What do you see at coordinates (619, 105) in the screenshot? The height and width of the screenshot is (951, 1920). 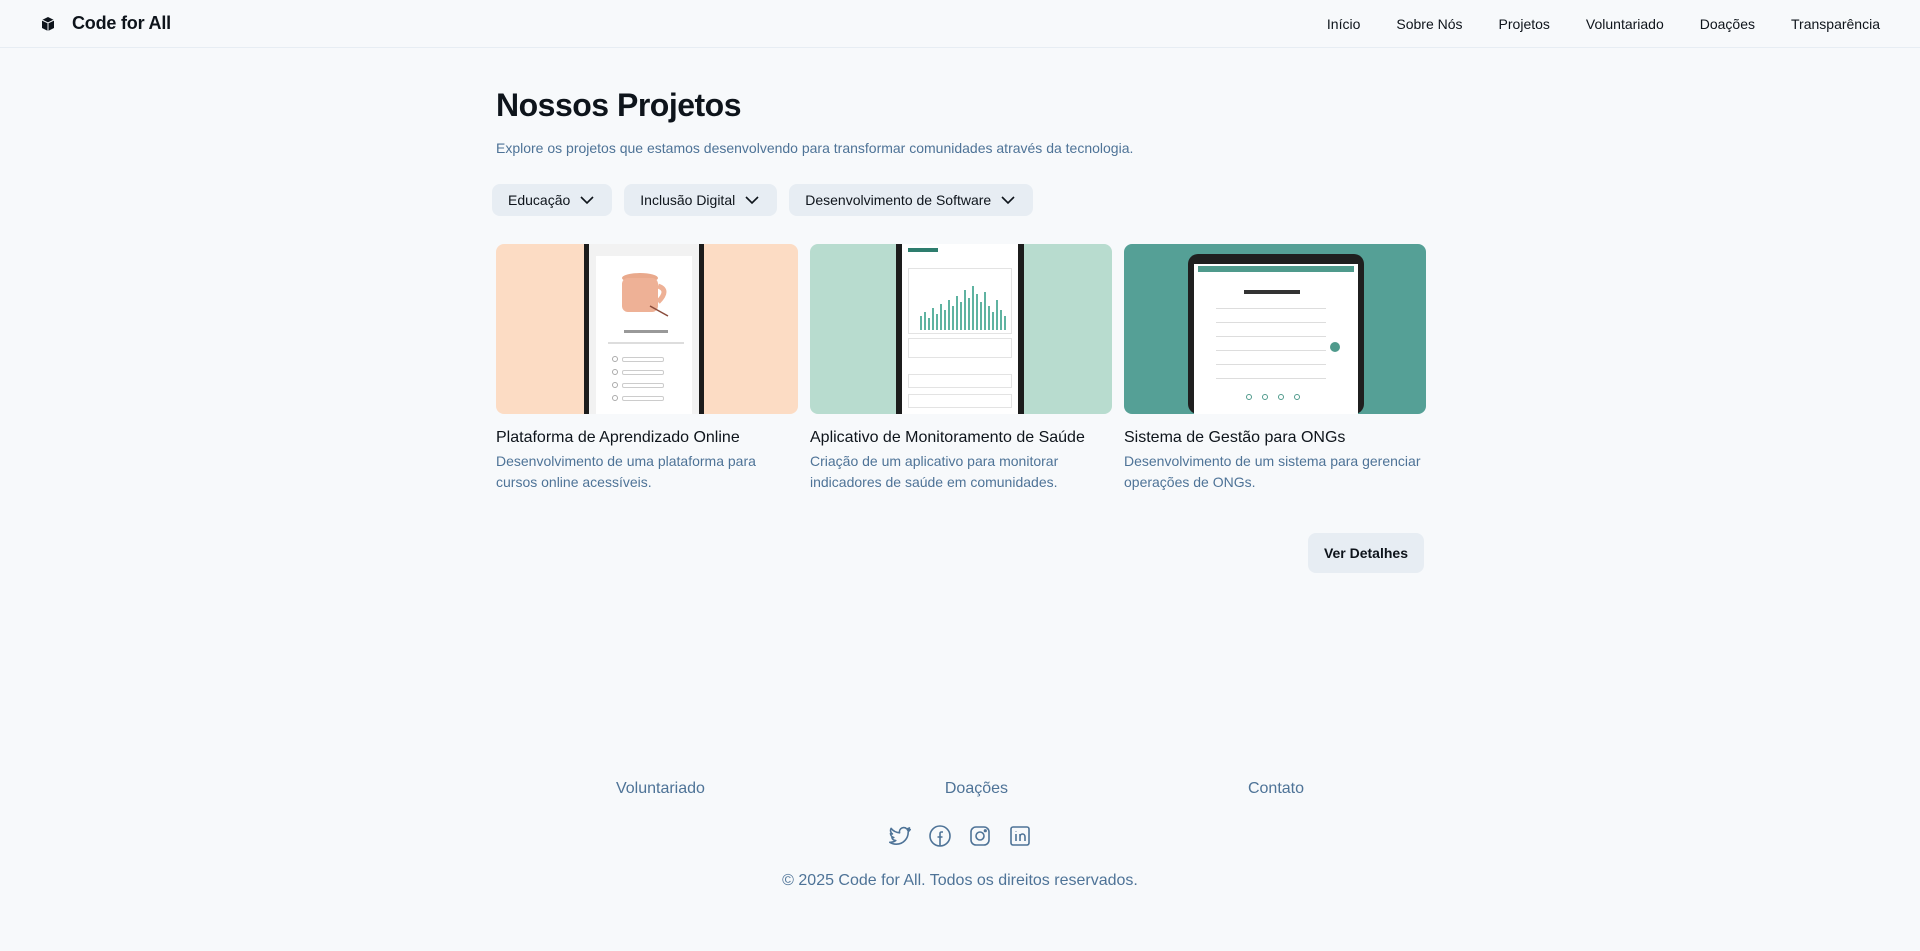 I see `page-title: Nossos Projetos` at bounding box center [619, 105].